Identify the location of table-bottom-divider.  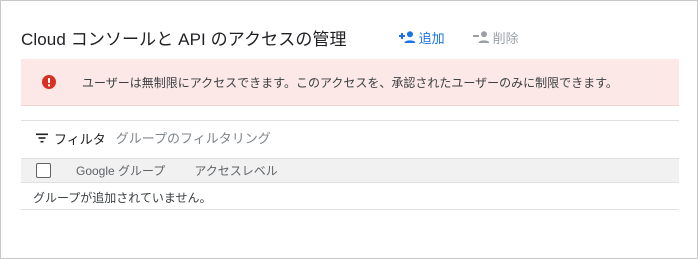
(350, 209).